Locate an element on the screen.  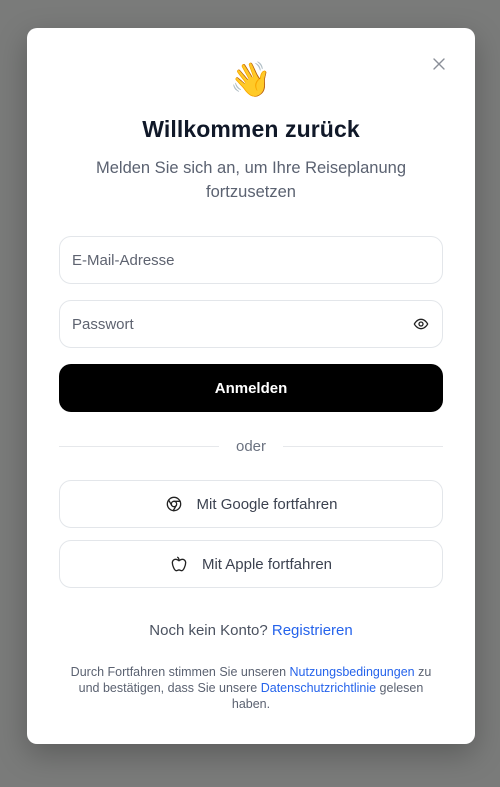
register-link: Registrieren is located at coordinates (312, 630).